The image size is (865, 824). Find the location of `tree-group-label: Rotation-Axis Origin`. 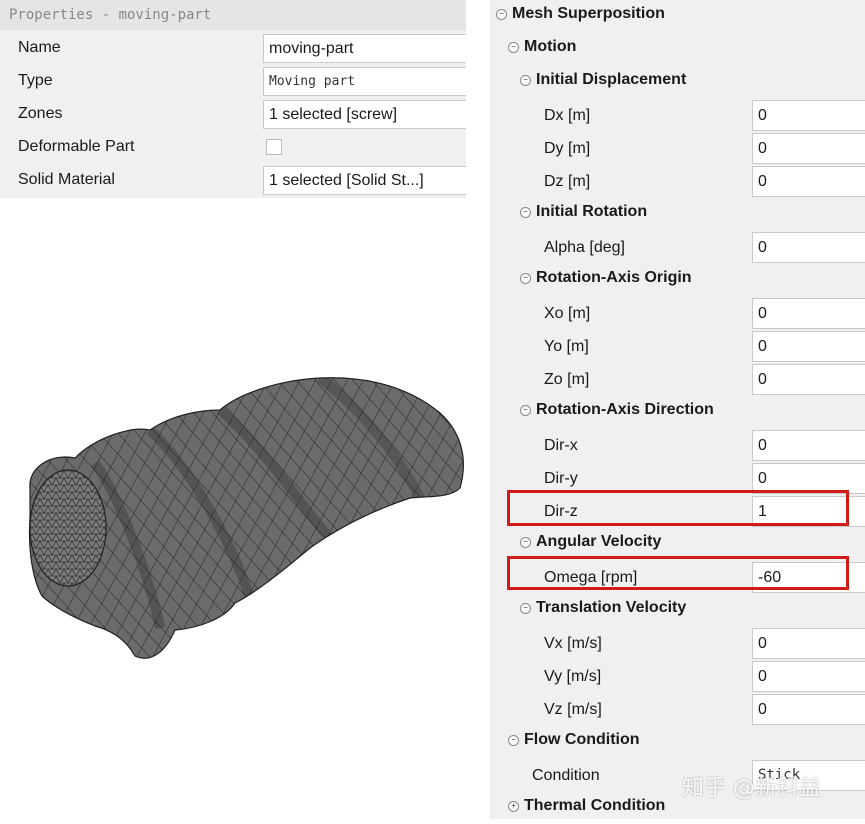

tree-group-label: Rotation-Axis Origin is located at coordinates (614, 277).